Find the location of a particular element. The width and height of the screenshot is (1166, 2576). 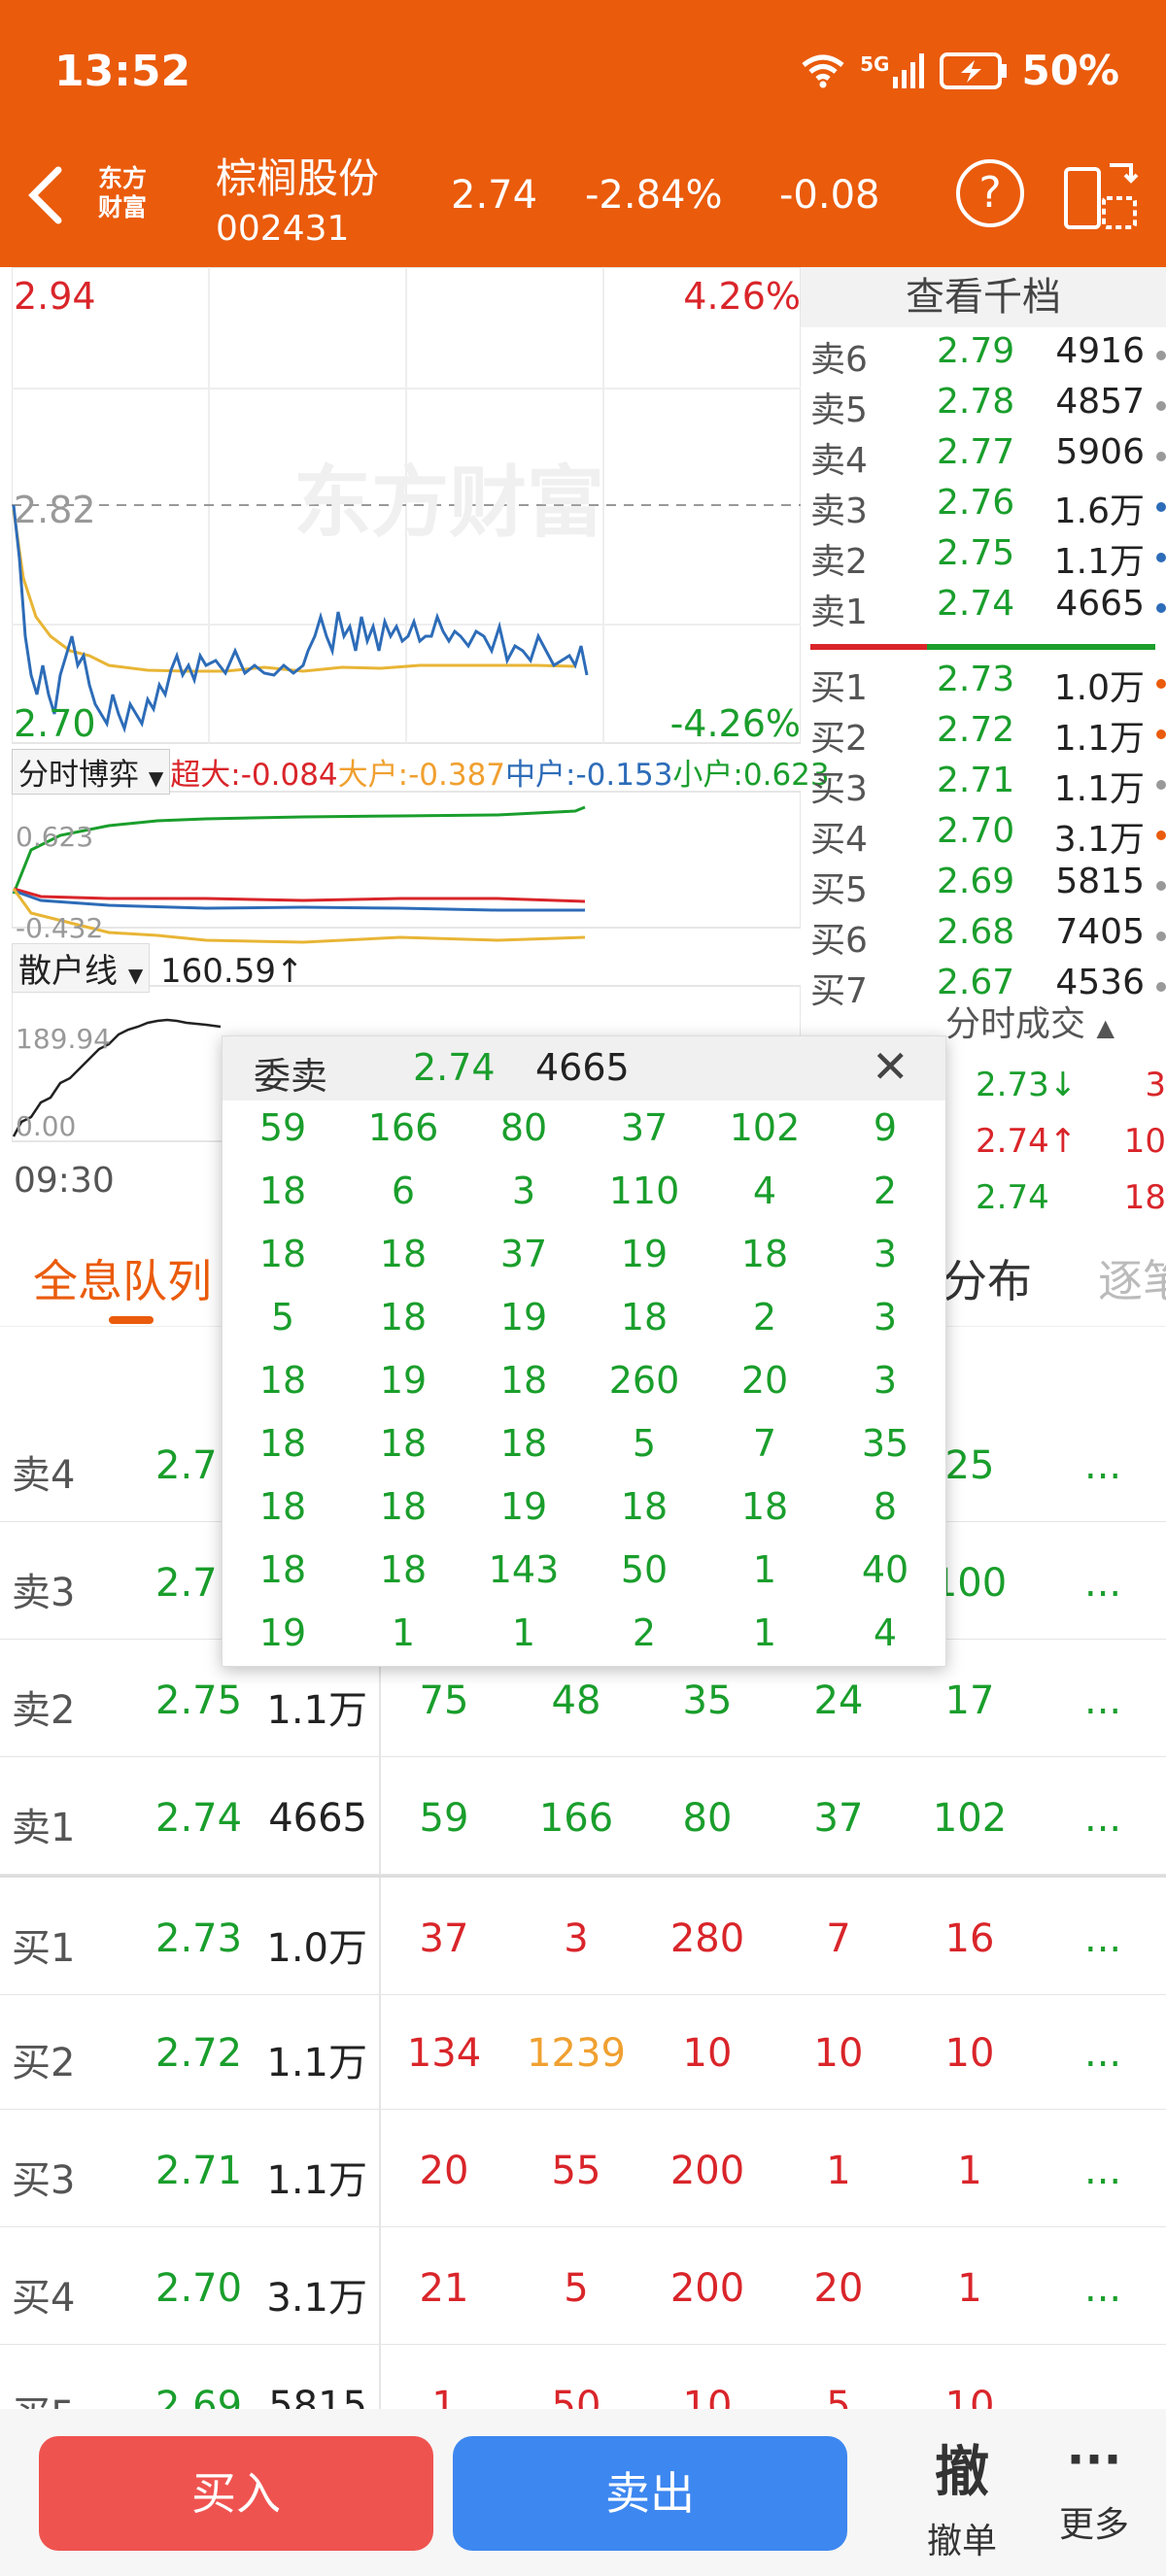

back-button is located at coordinates (48, 194).